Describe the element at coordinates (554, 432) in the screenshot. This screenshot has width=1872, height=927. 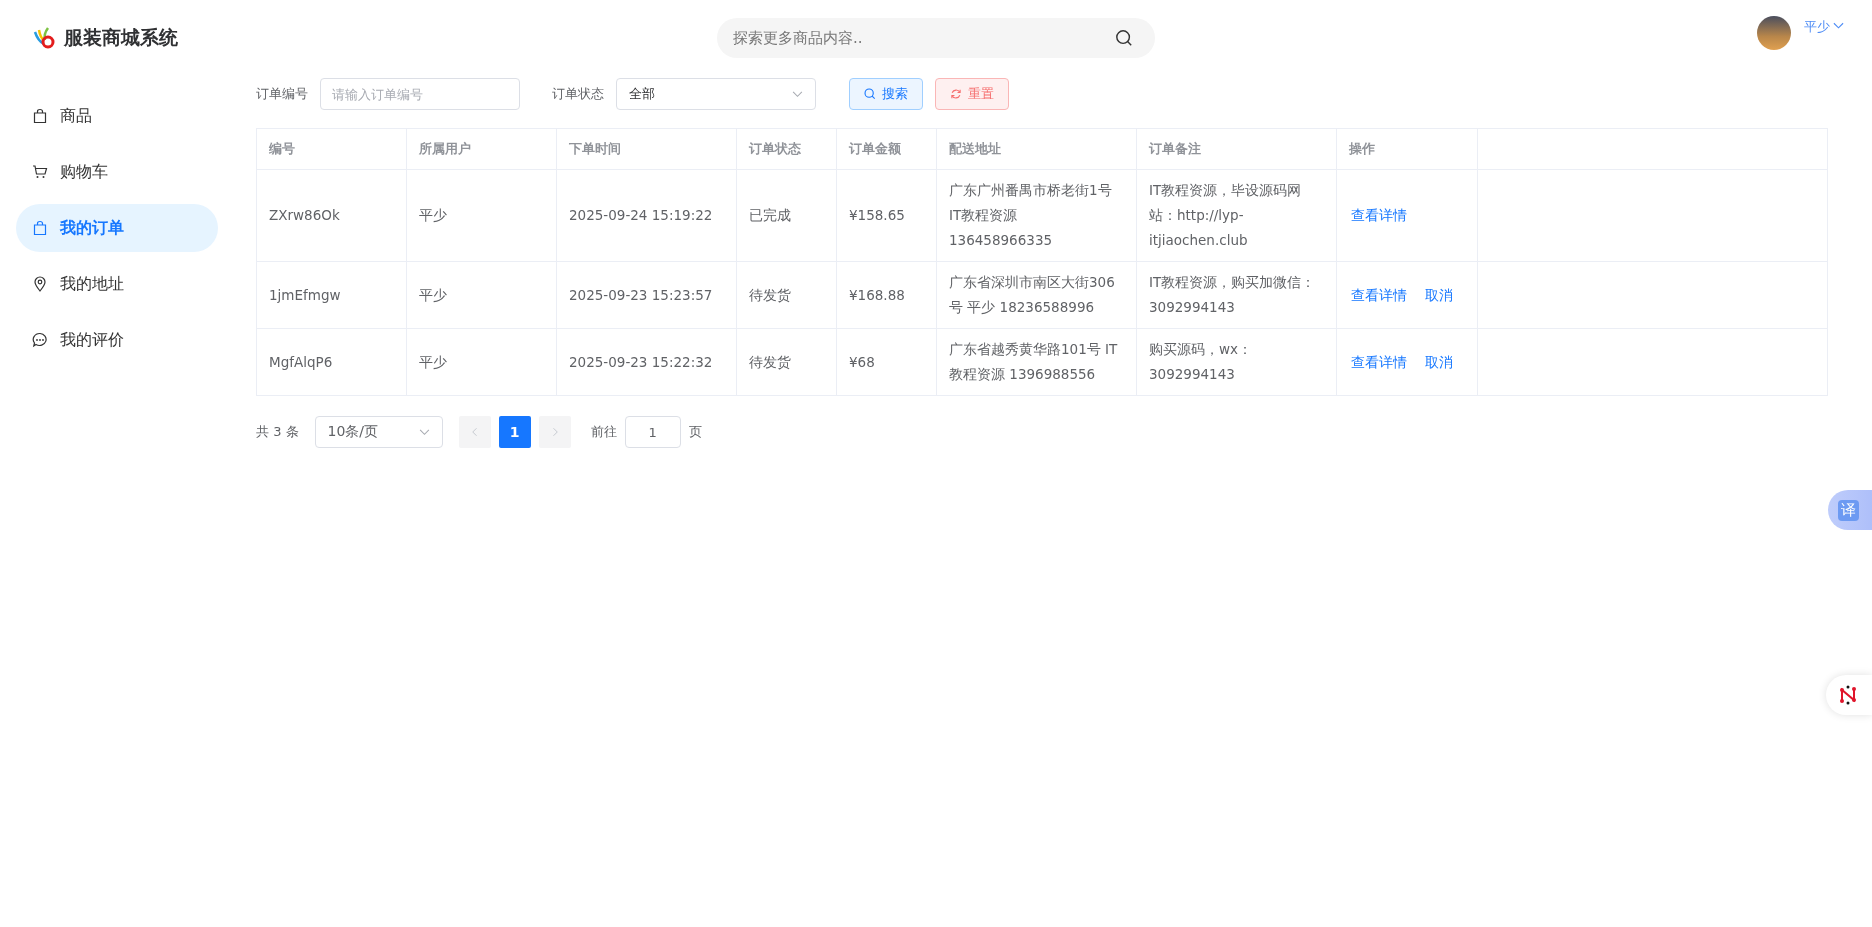
I see `chevron-right-icon` at that location.